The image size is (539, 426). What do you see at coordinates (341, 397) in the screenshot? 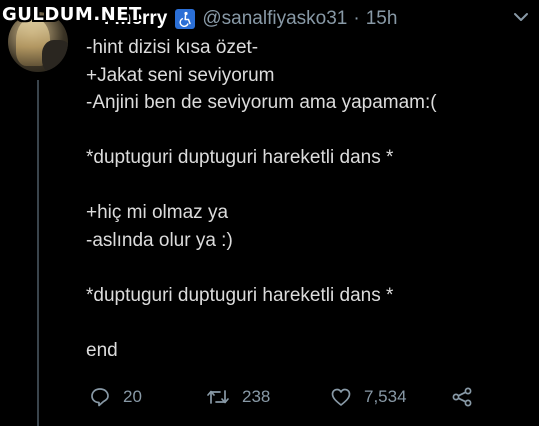
I see `heart-icon` at bounding box center [341, 397].